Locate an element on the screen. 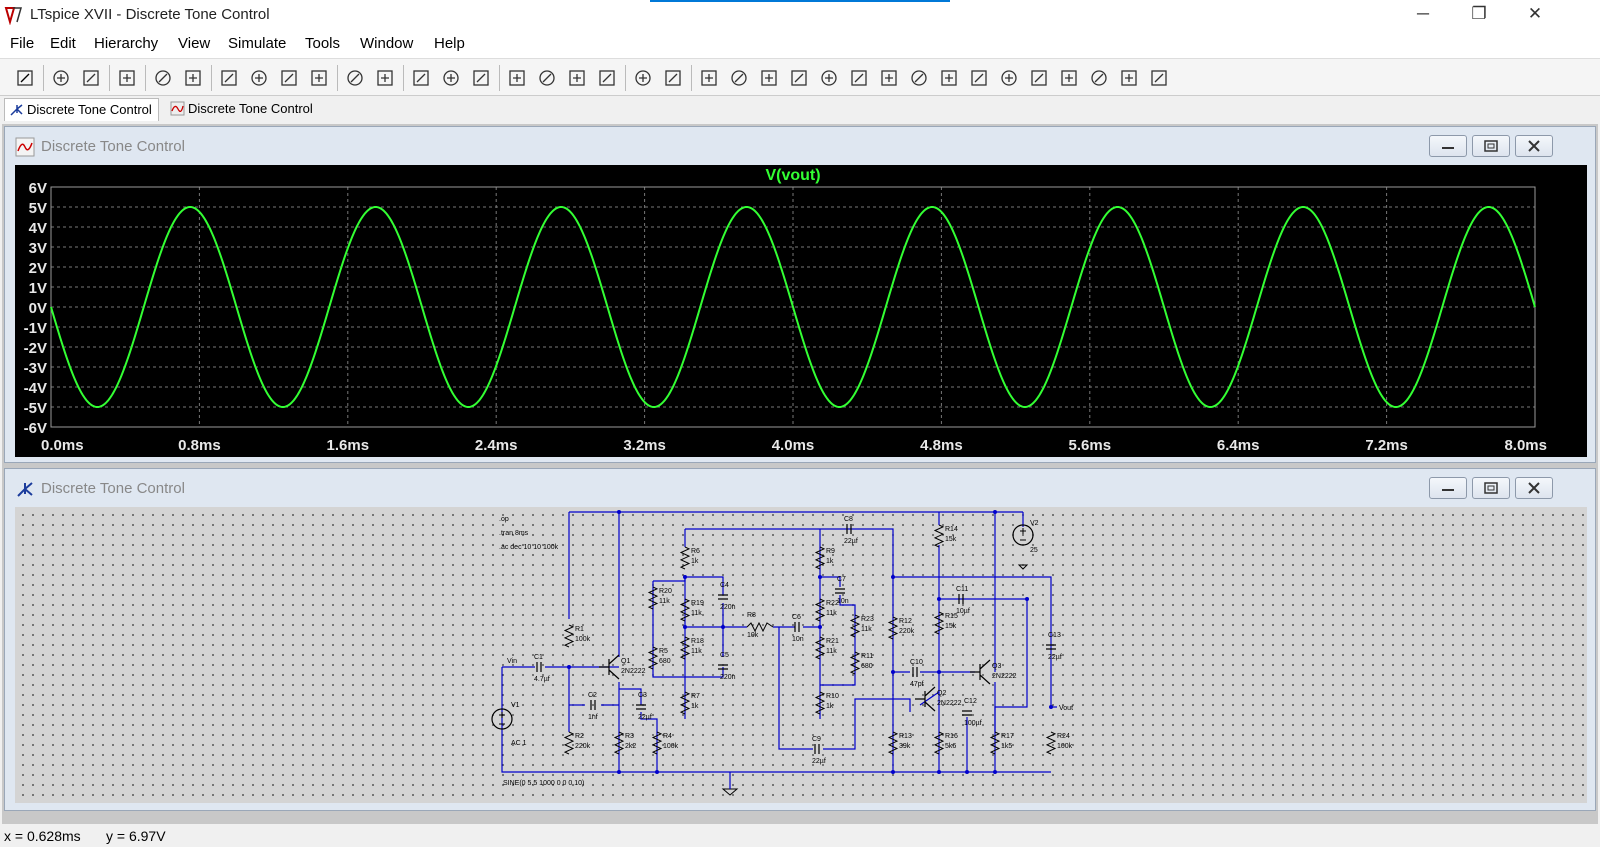  paste-button is located at coordinates (577, 78).